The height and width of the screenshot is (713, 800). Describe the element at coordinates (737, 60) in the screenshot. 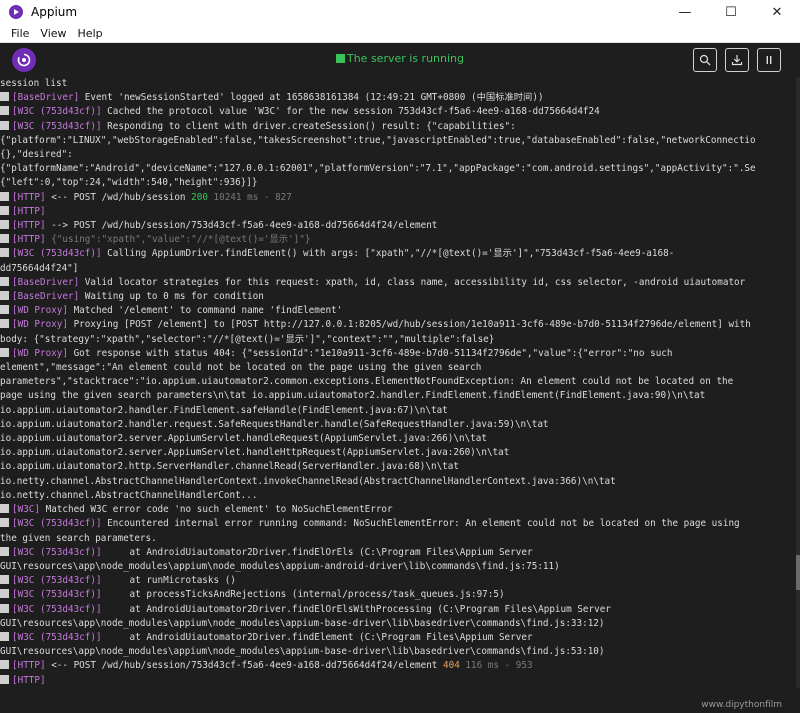

I see `download-logs-button` at that location.